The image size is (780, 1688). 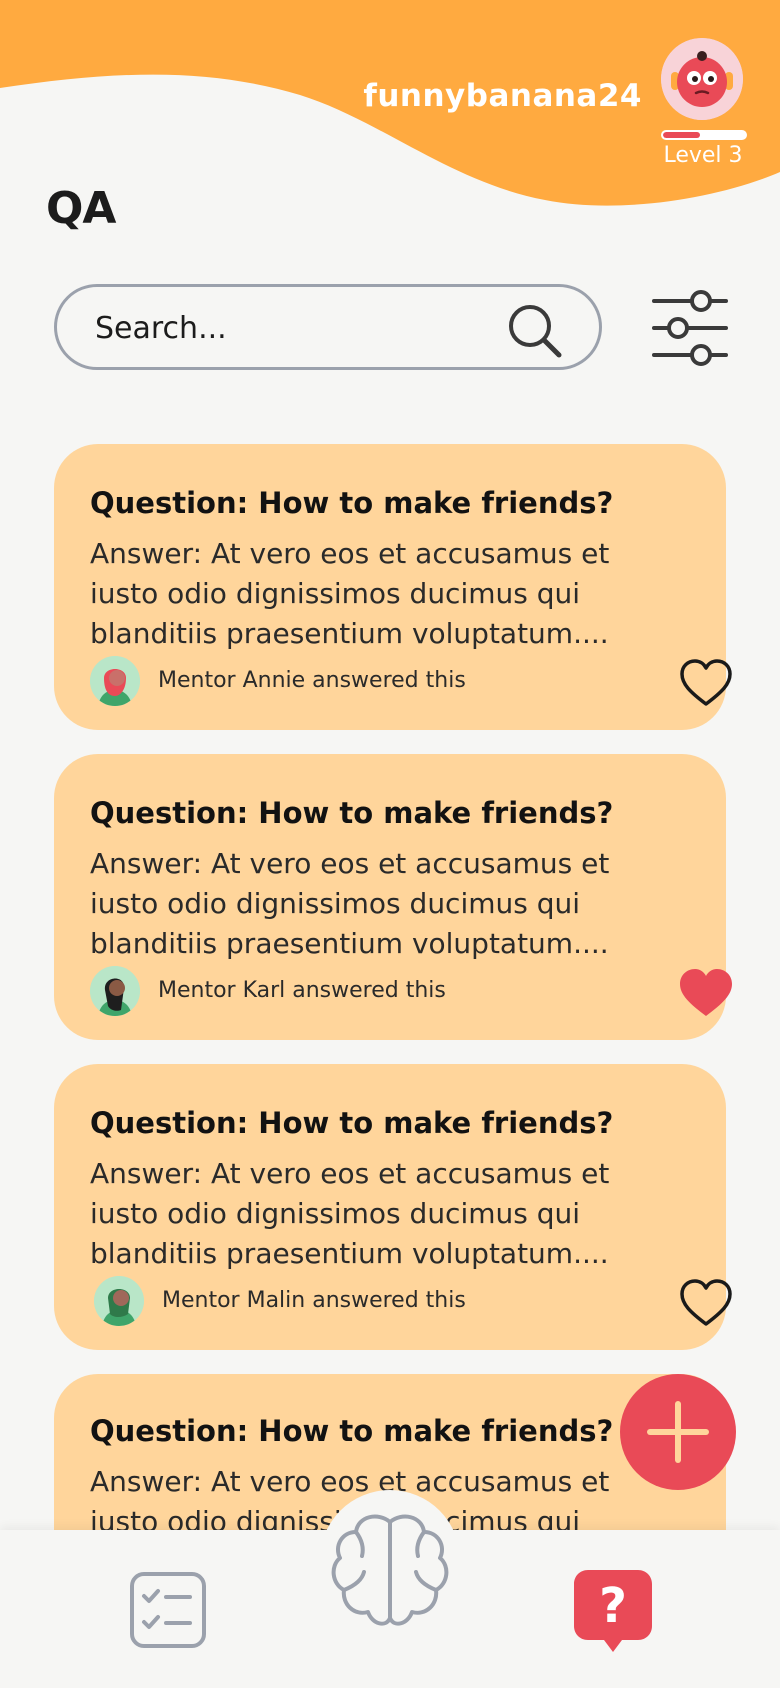 I want to click on card-footer: Mentor Karl answered this, so click(x=411, y=991).